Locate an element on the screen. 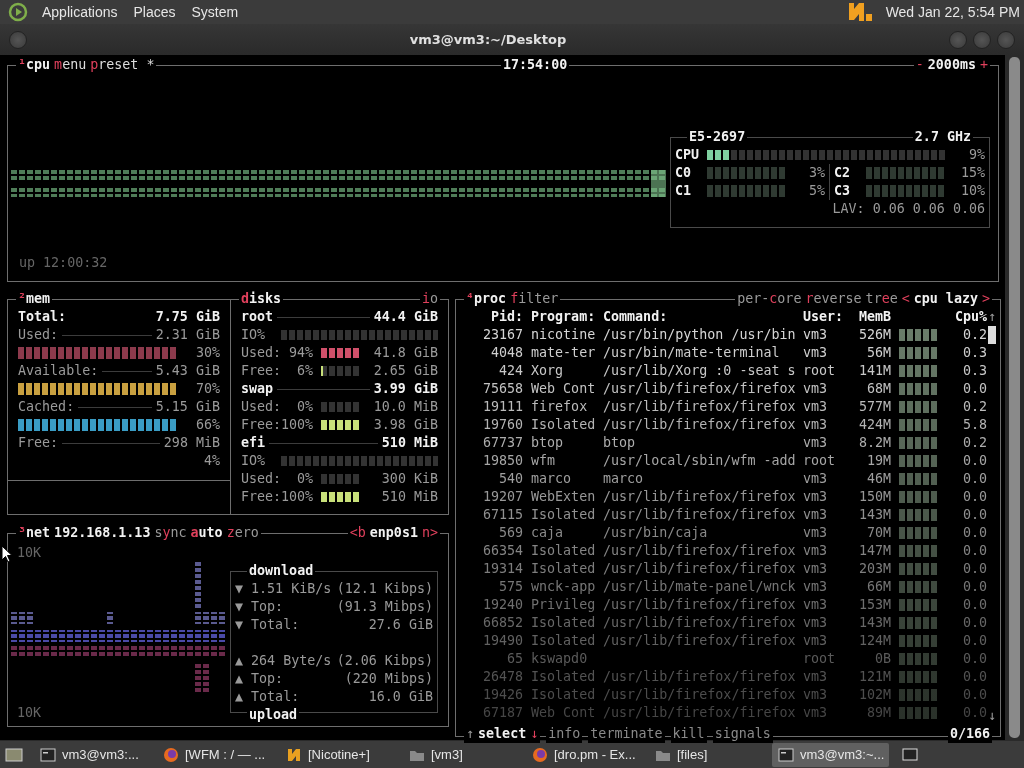 Image resolution: width=1024 pixels, height=768 pixels. command-header: Command: is located at coordinates (699, 317).